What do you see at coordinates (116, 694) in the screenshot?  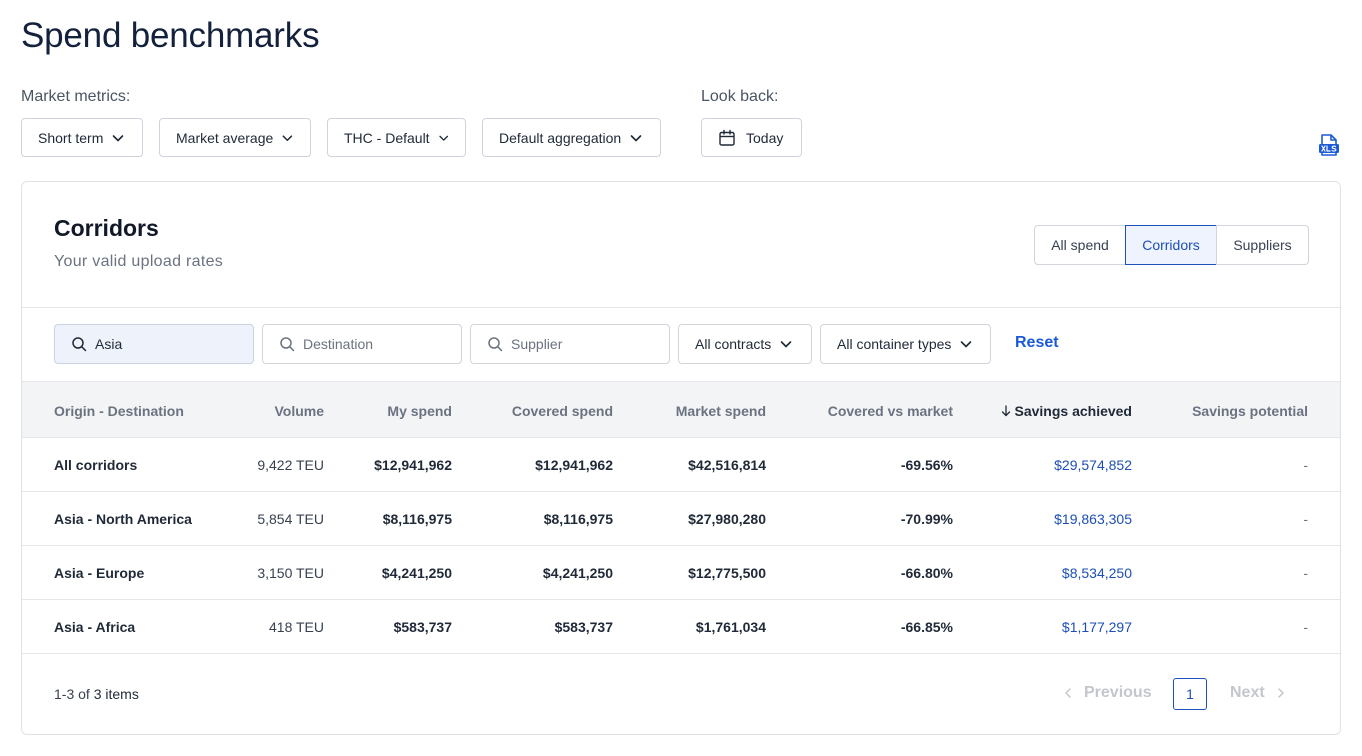 I see `pagination-total: 3 items` at bounding box center [116, 694].